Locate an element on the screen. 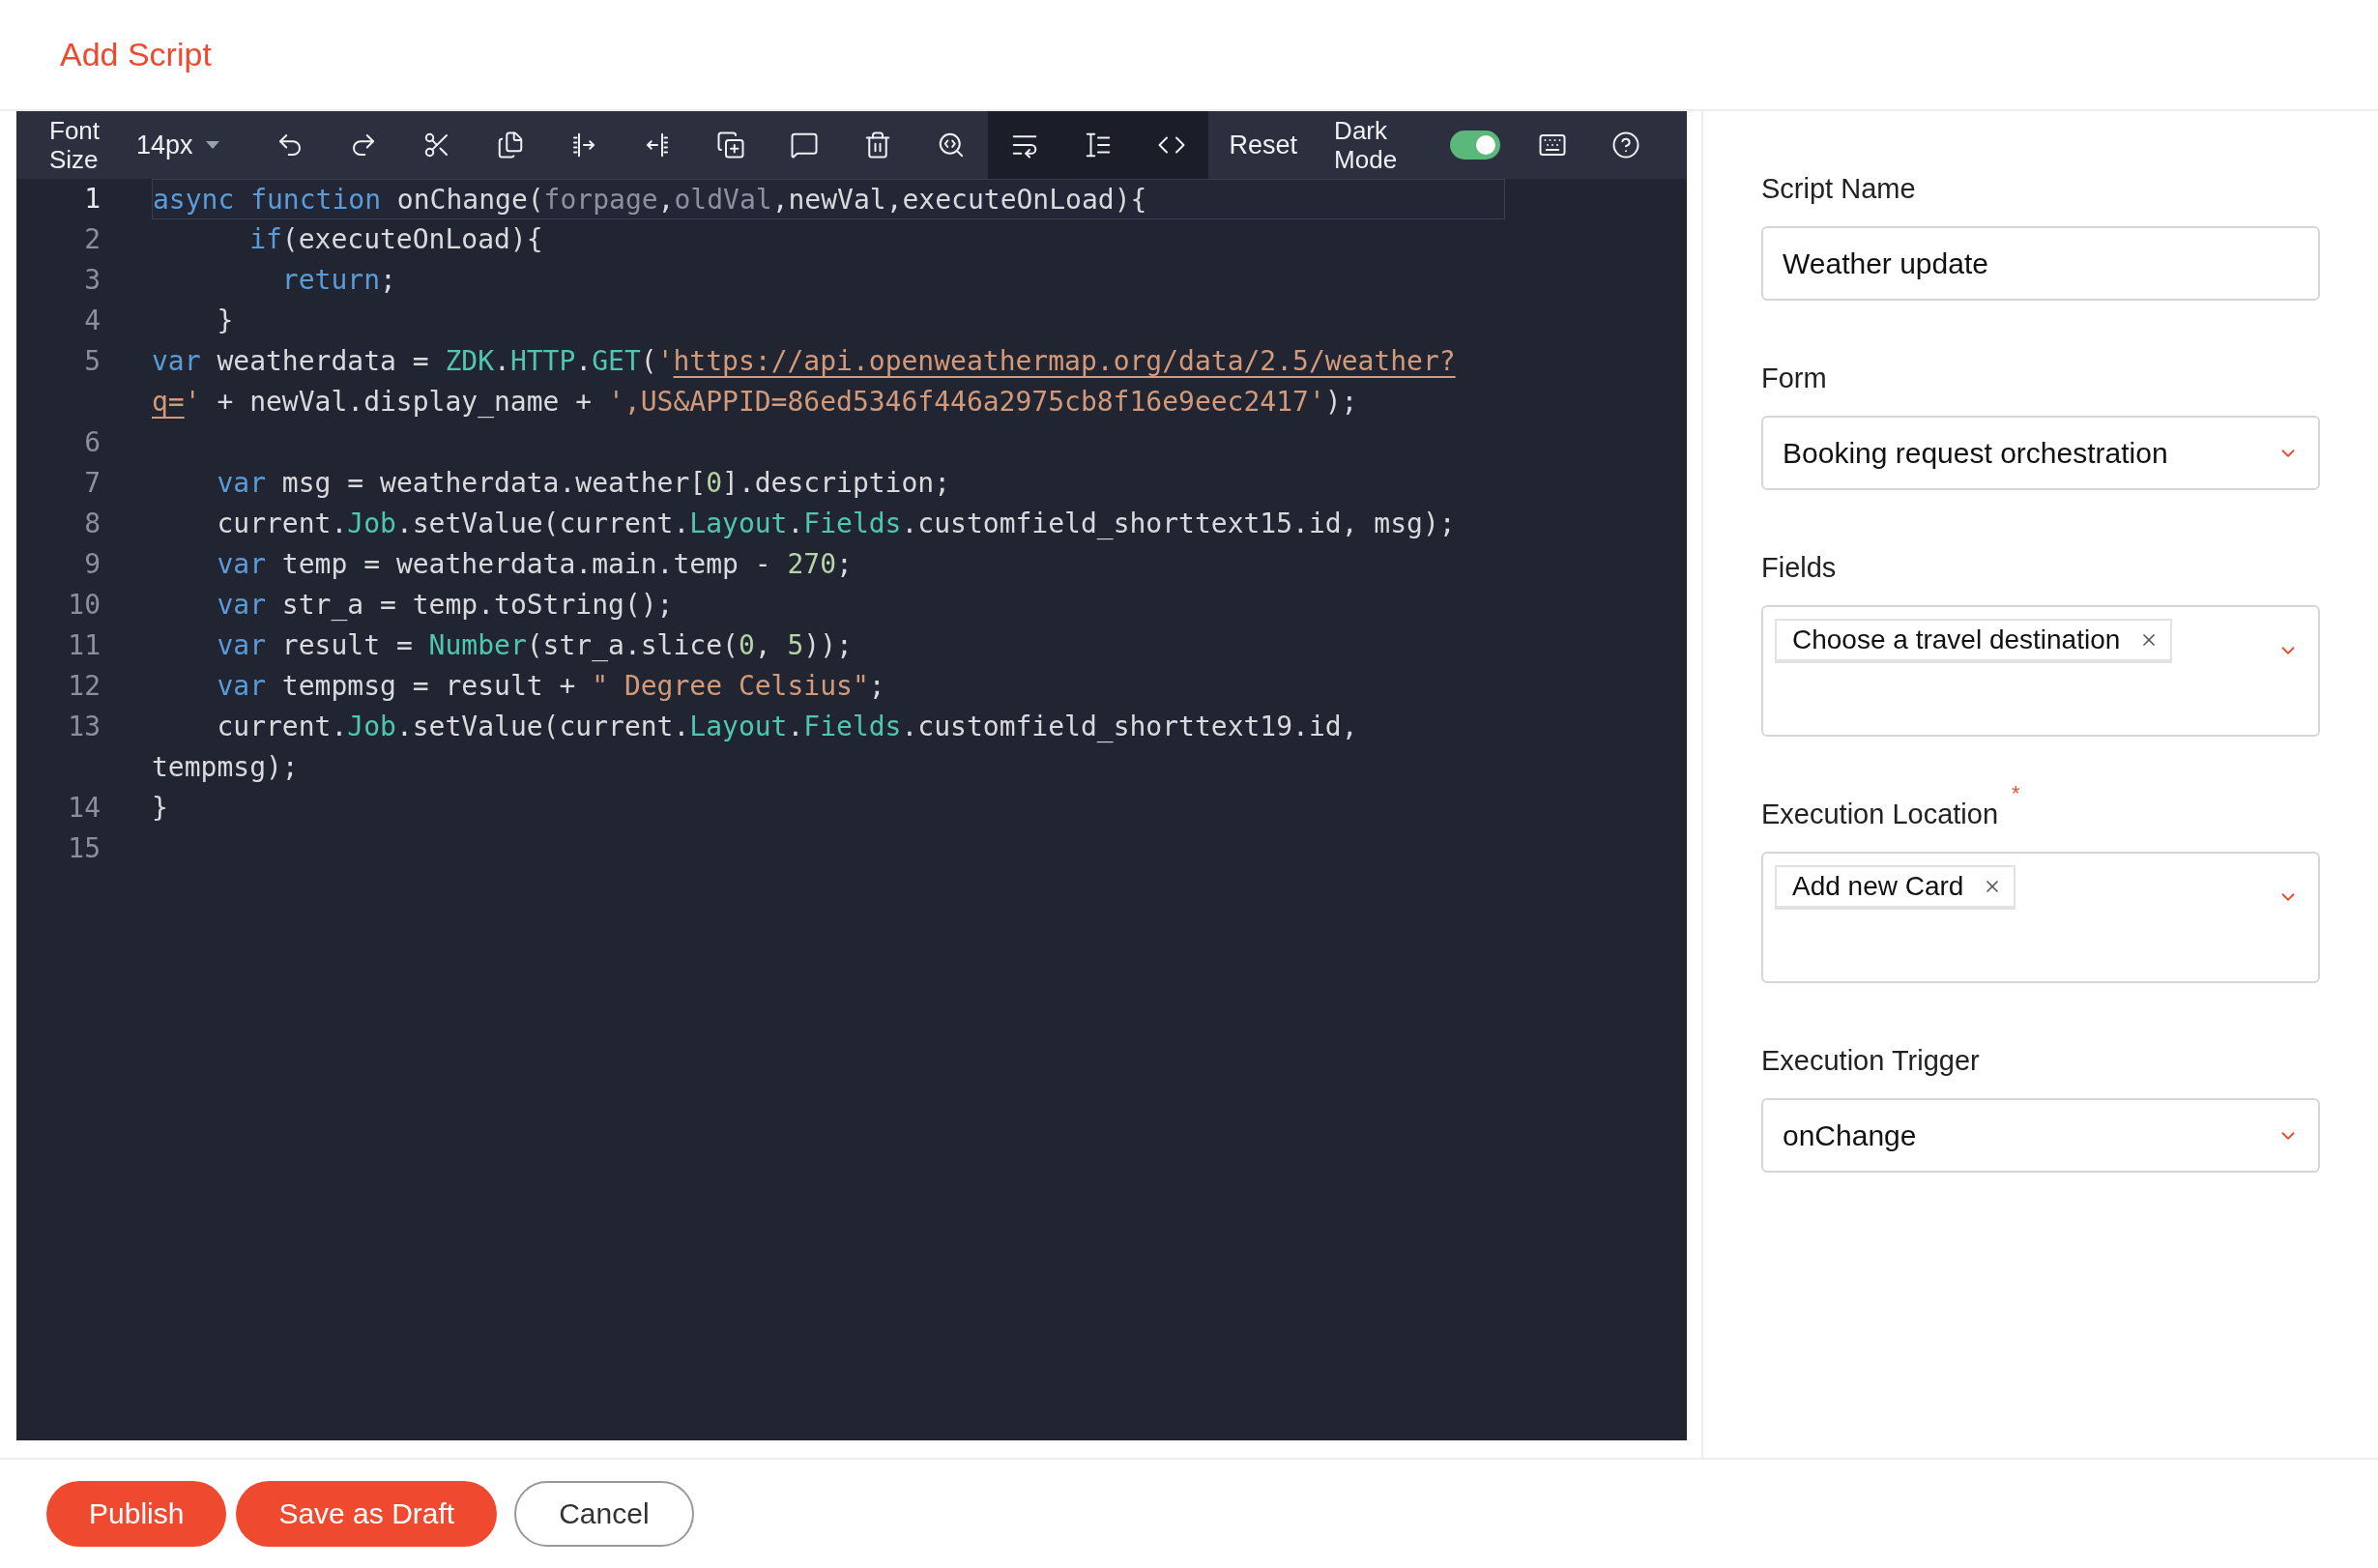 The width and height of the screenshot is (2378, 1568). font-size-dropdown: 14px is located at coordinates (178, 145).